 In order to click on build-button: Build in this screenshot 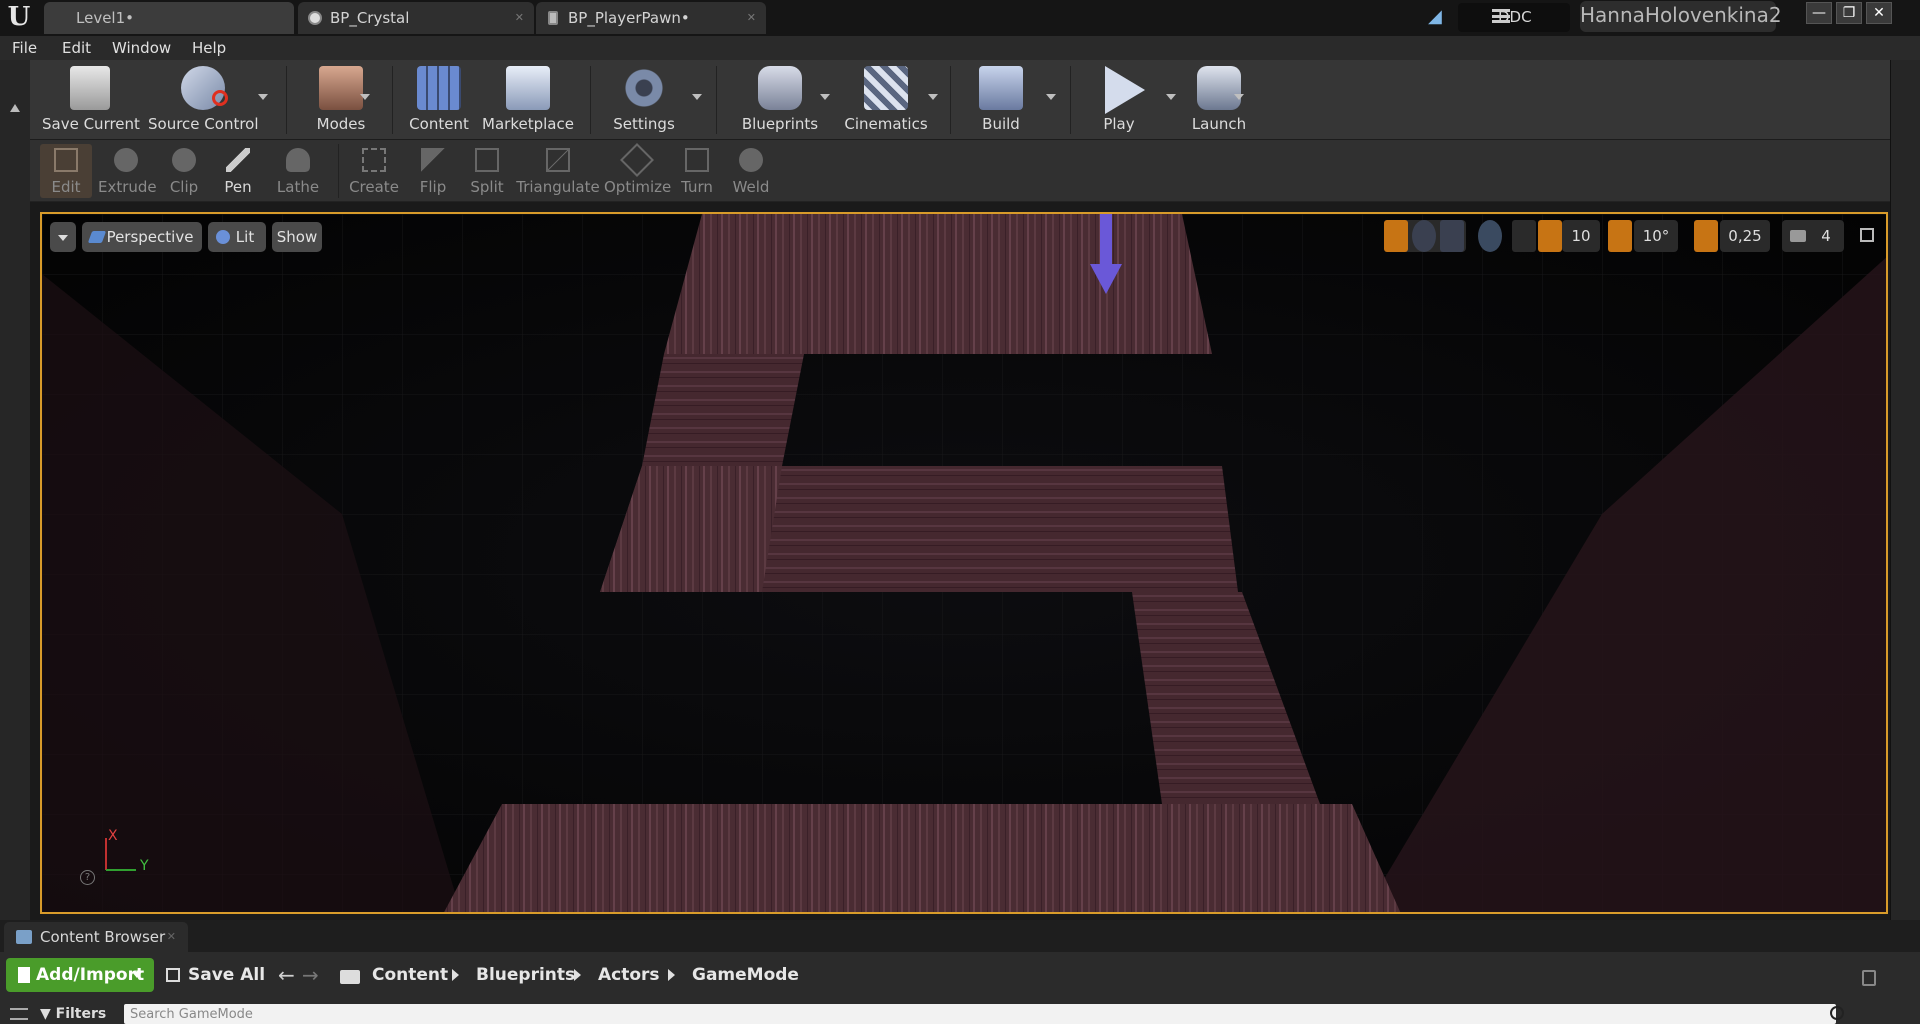, I will do `click(1001, 100)`.